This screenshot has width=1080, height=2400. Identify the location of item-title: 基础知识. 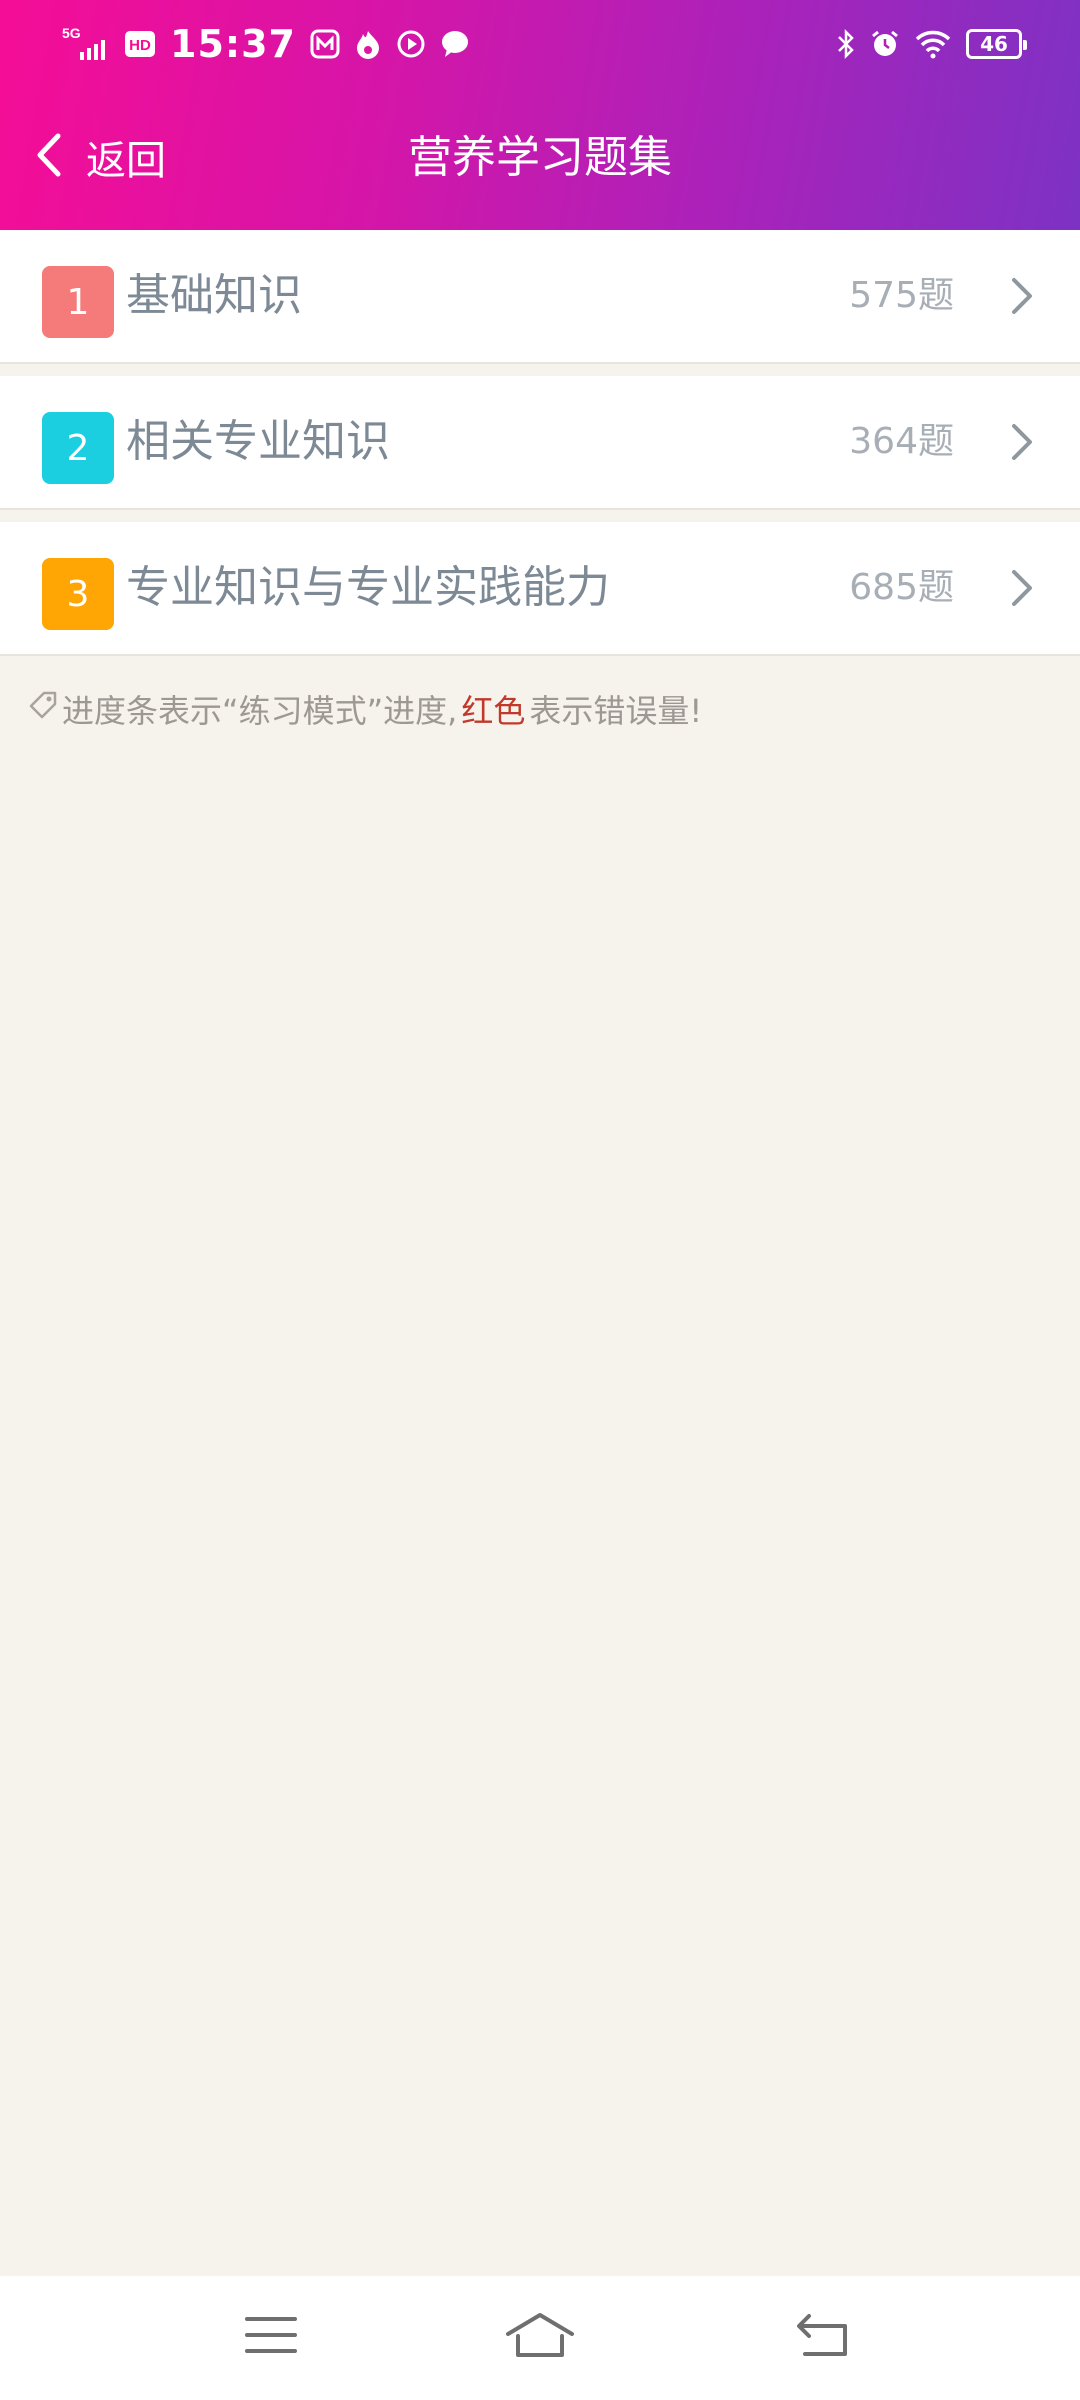
(214, 295).